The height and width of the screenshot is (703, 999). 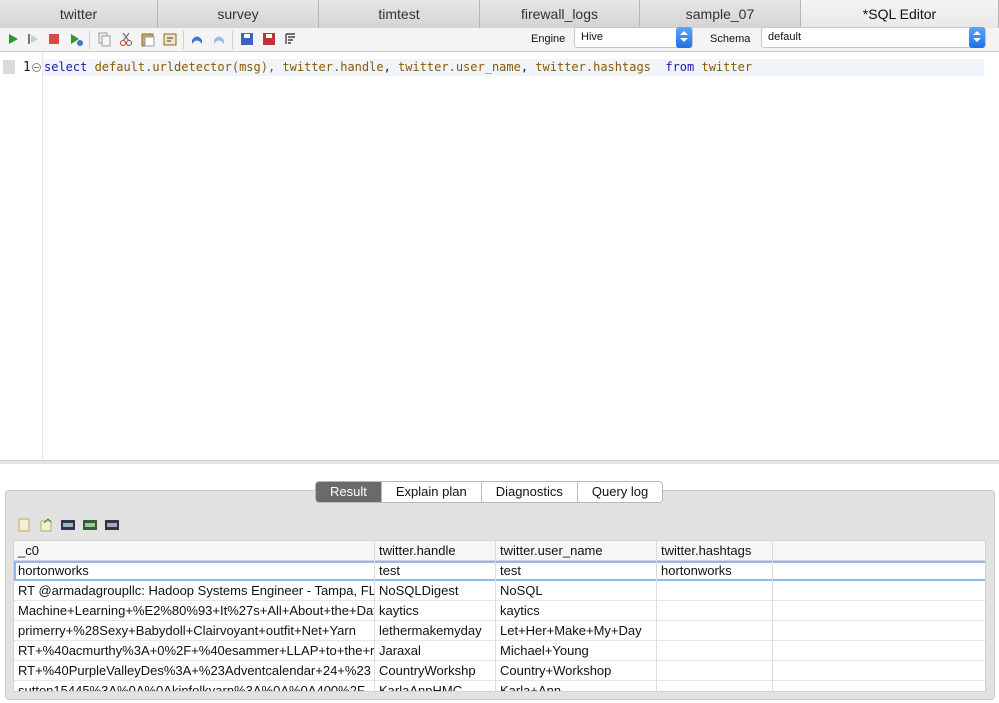 What do you see at coordinates (69, 67) in the screenshot?
I see `keyword-select: select` at bounding box center [69, 67].